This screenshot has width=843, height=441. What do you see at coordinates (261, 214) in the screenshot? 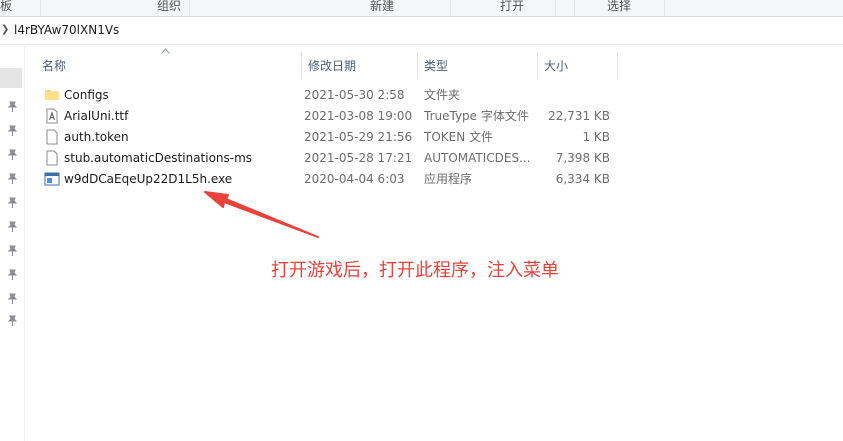
I see `annotation-arrow` at bounding box center [261, 214].